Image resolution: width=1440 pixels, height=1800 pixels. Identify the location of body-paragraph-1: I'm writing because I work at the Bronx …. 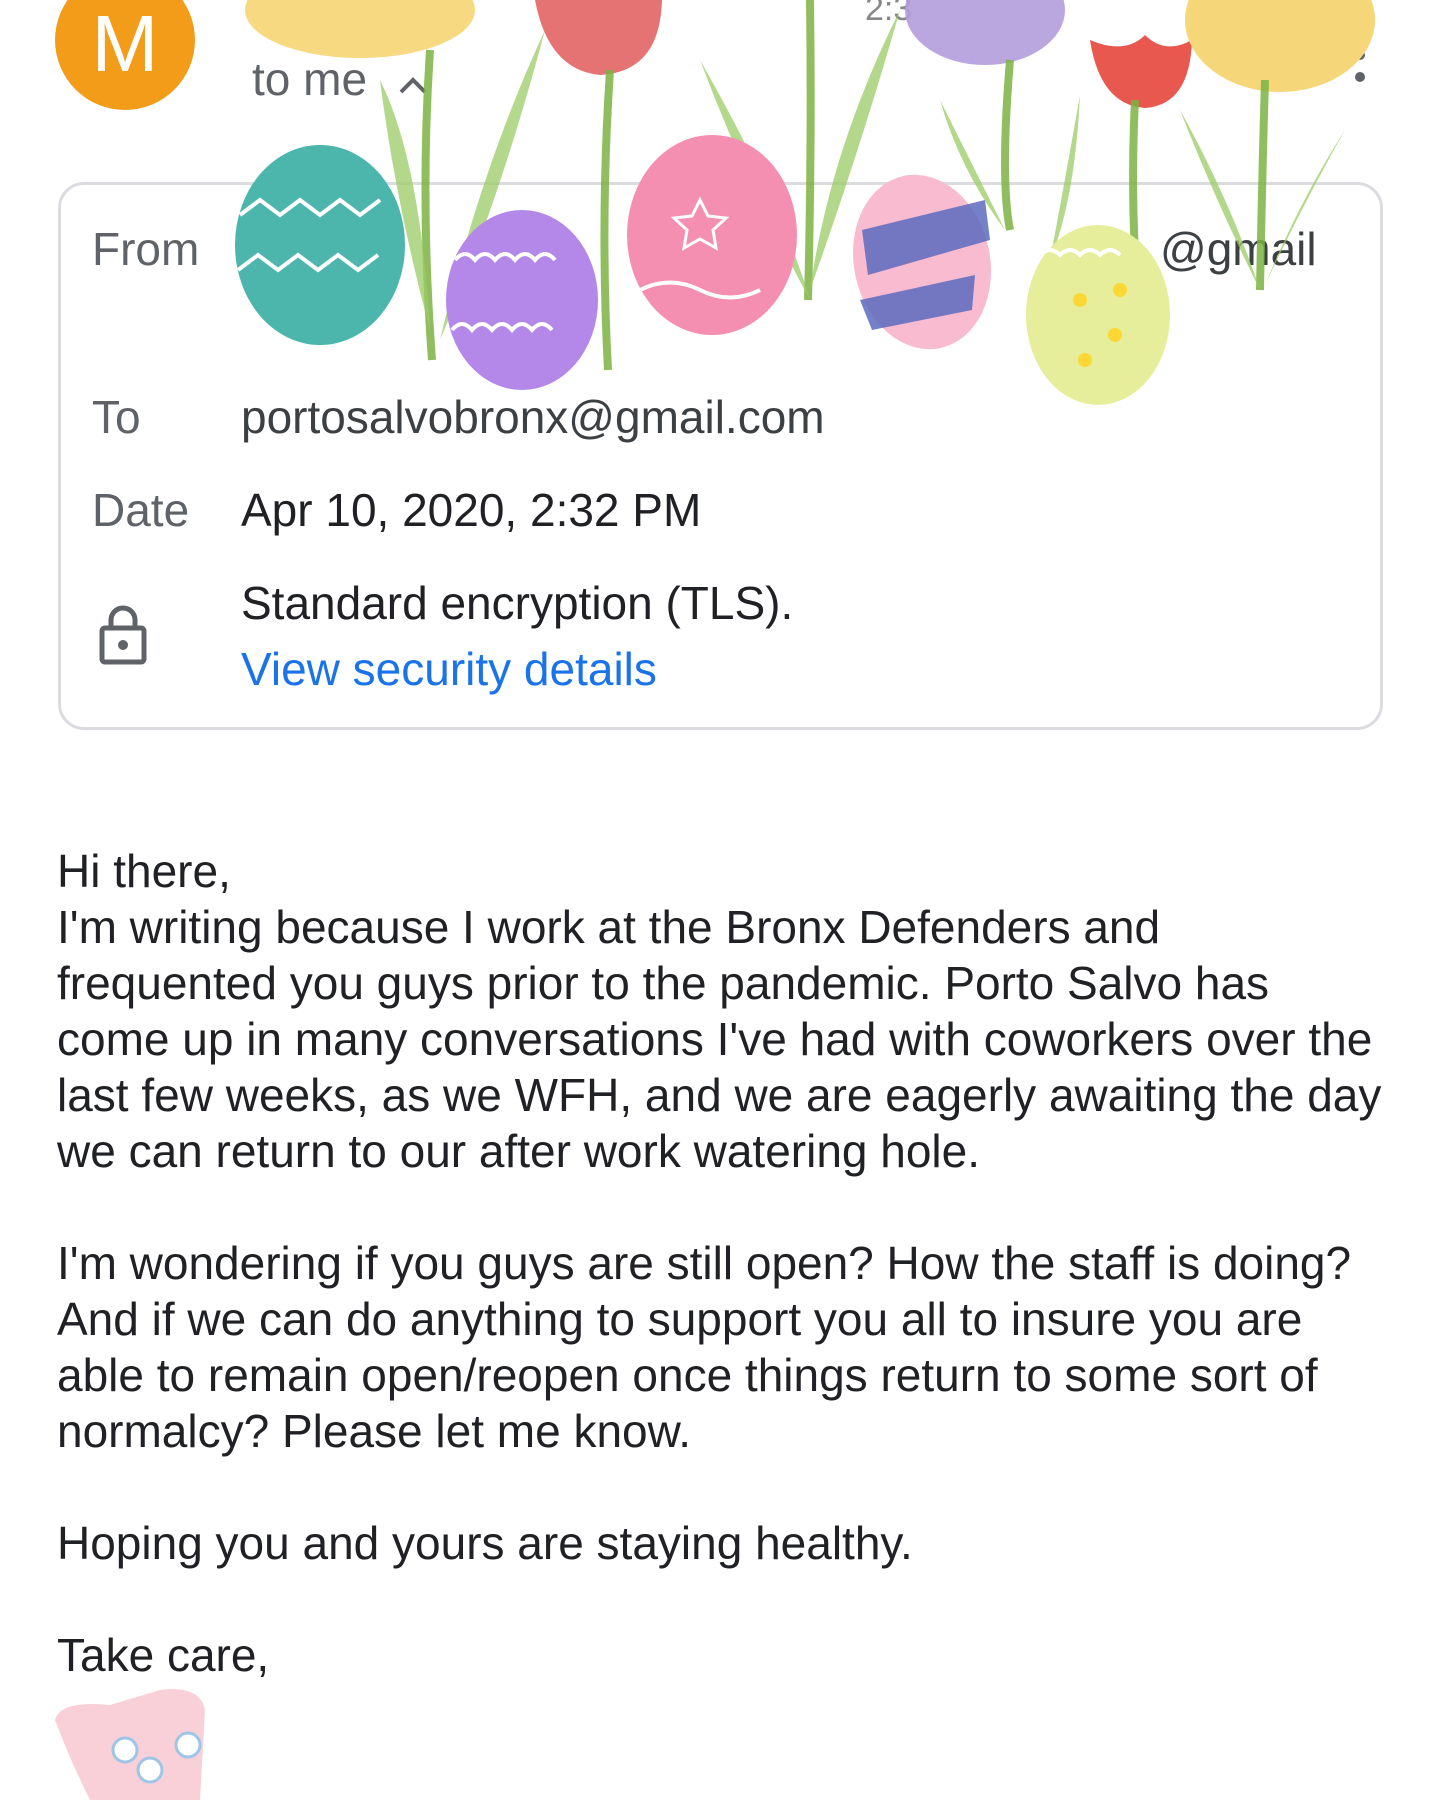
(726, 1039).